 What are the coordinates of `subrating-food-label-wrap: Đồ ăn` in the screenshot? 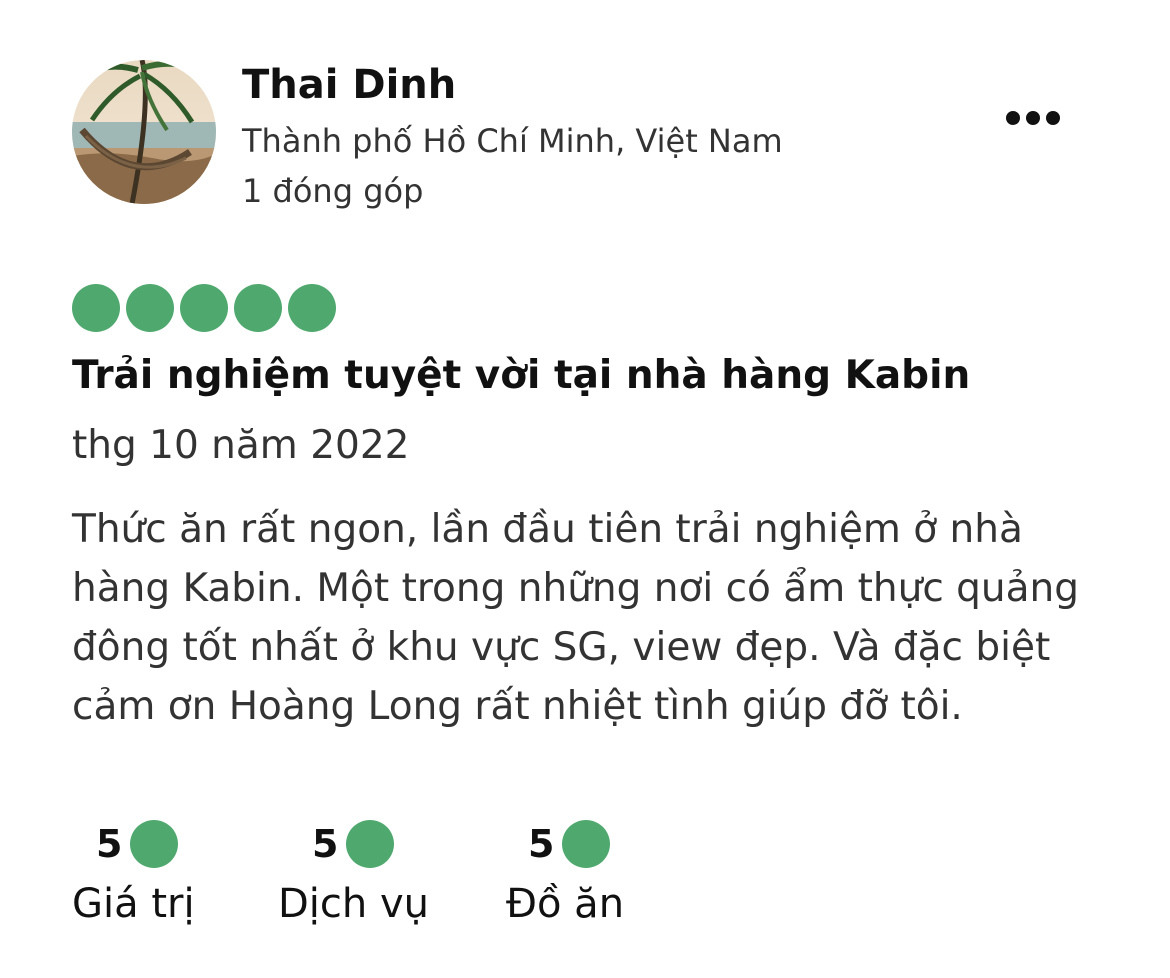 It's located at (565, 903).